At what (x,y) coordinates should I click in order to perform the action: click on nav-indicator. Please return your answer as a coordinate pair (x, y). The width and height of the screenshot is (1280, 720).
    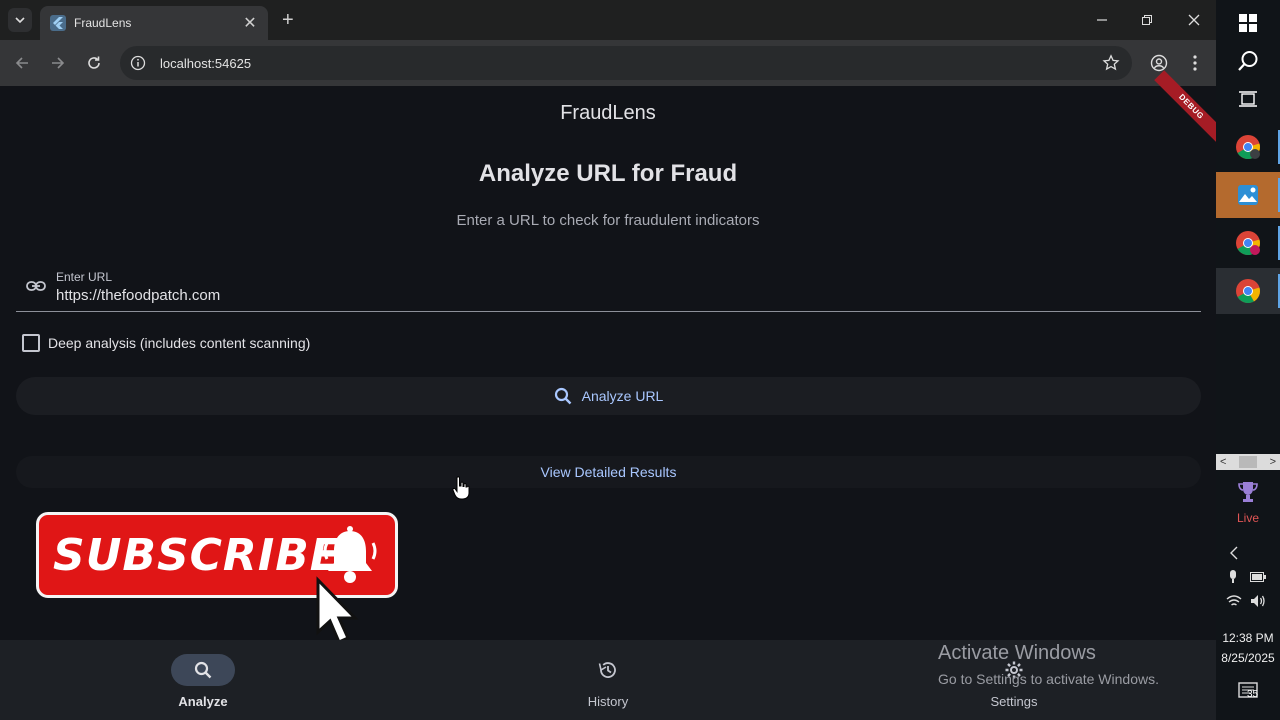
    Looking at the image, I should click on (203, 670).